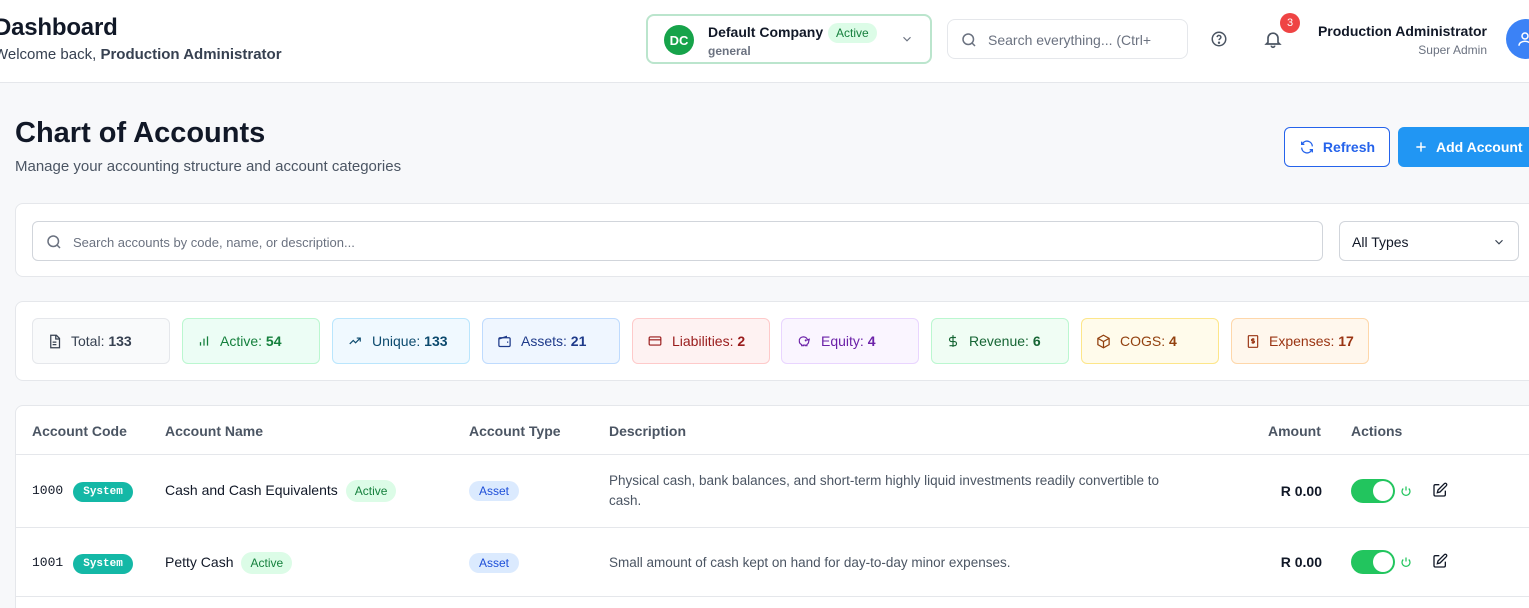 The image size is (1529, 608). I want to click on add-account-label: Add Account, so click(1479, 147).